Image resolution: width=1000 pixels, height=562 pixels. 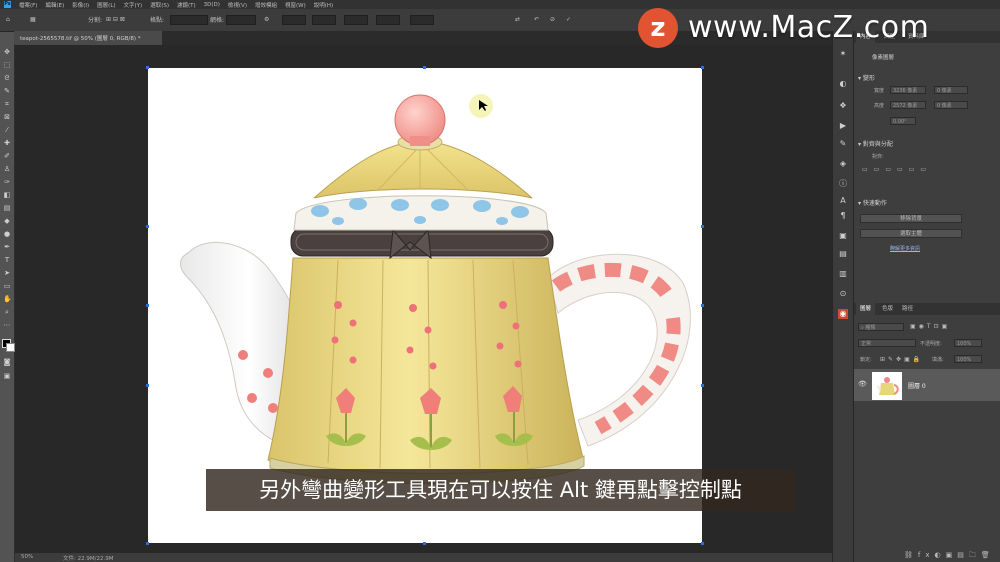 What do you see at coordinates (843, 126) in the screenshot?
I see `actions-icon: ▶` at bounding box center [843, 126].